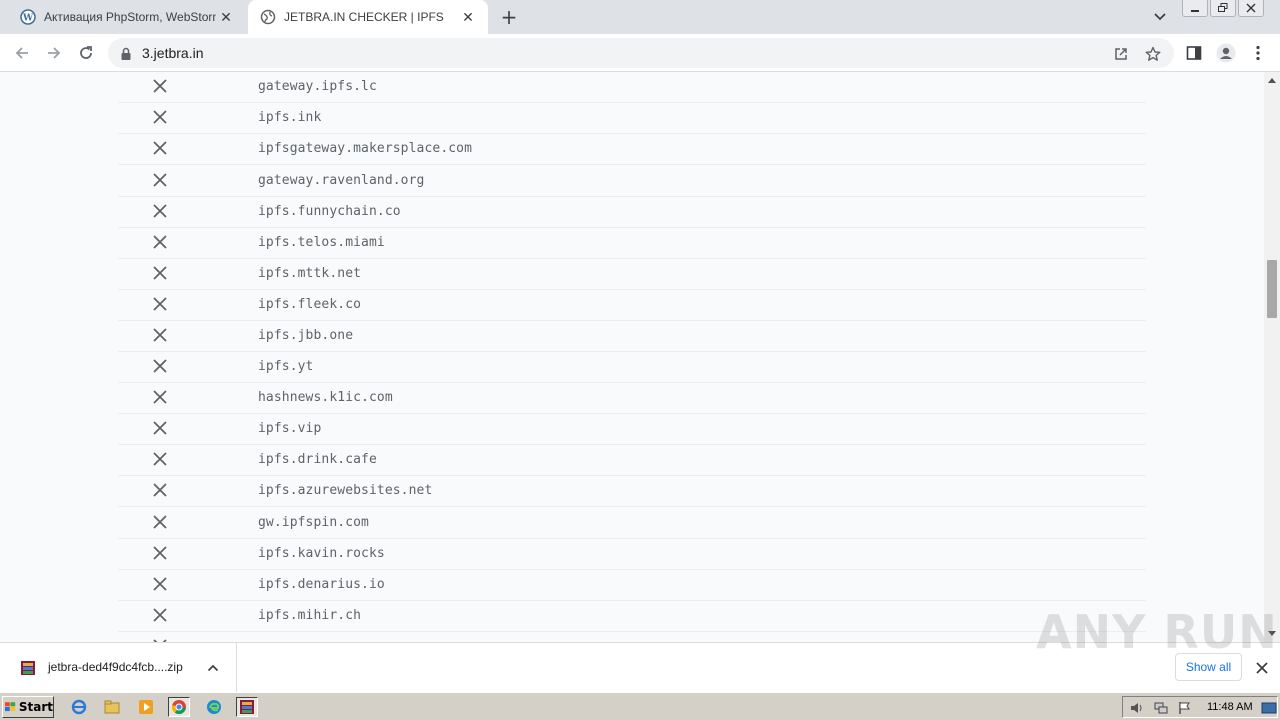 The image size is (1280, 720). I want to click on gateway-row: ipfs.vip, so click(632, 429).